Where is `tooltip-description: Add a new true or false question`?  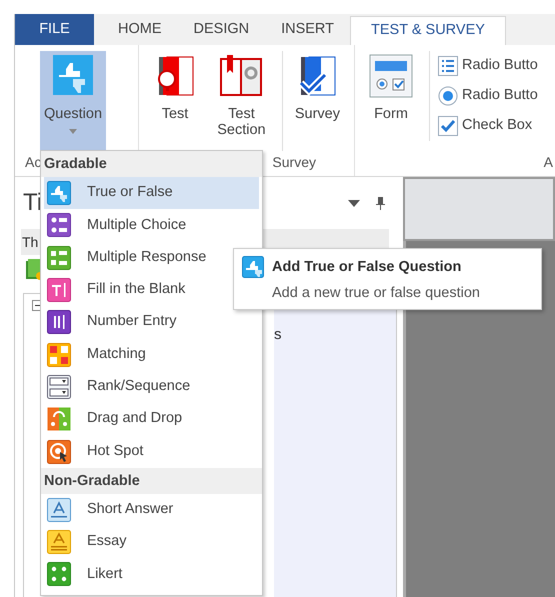
tooltip-description: Add a new true or false question is located at coordinates (376, 293).